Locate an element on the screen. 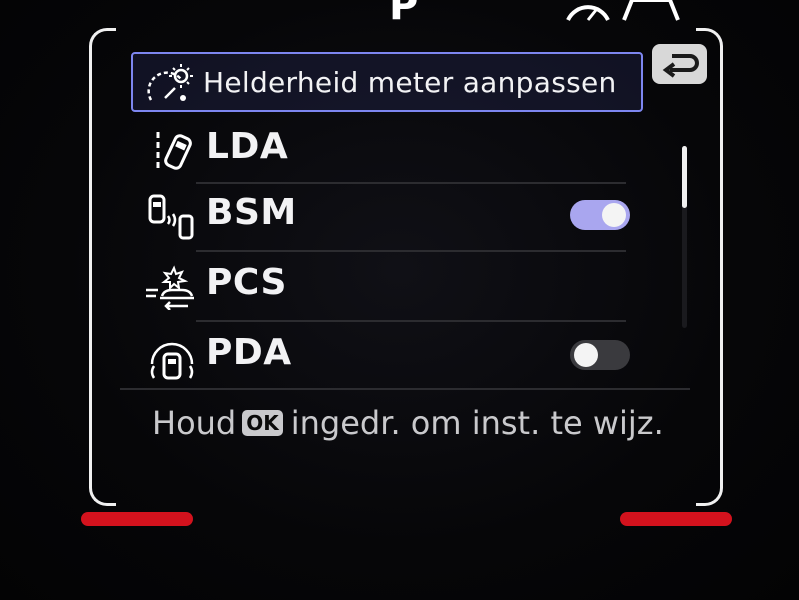 The width and height of the screenshot is (799, 600). frame-left-bracket is located at coordinates (102, 267).